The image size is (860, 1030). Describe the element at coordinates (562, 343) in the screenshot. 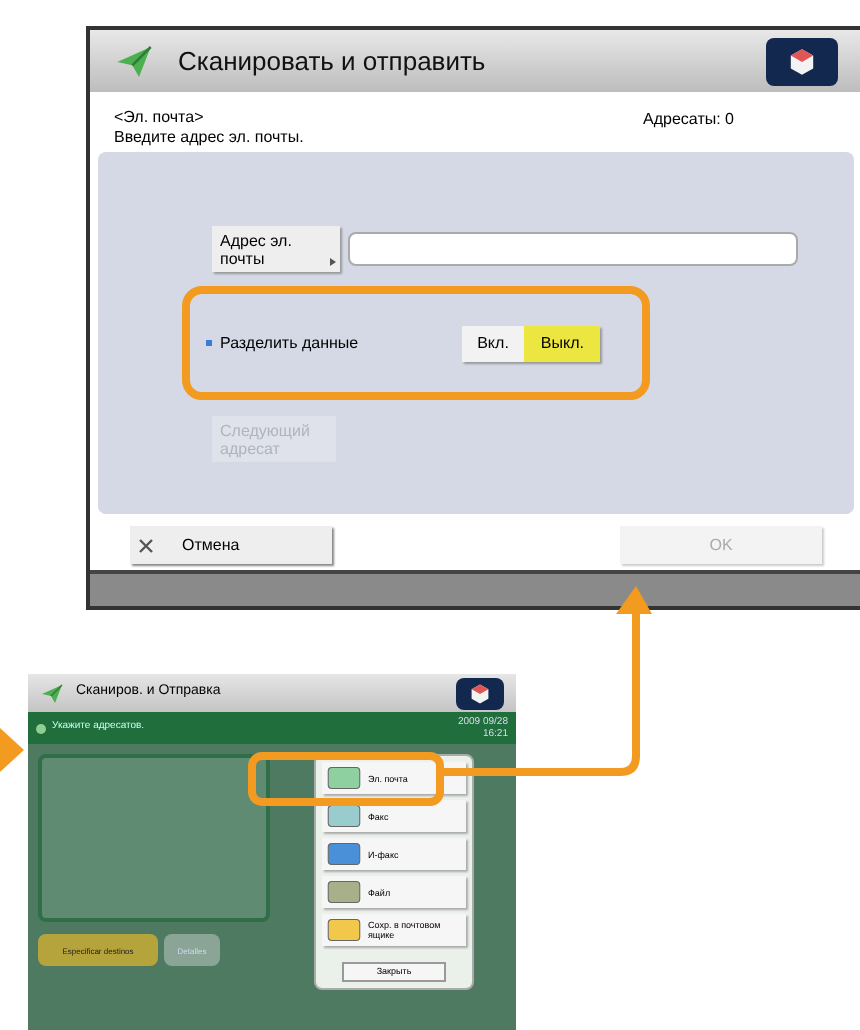

I see `toggle-option: Выкл.` at that location.